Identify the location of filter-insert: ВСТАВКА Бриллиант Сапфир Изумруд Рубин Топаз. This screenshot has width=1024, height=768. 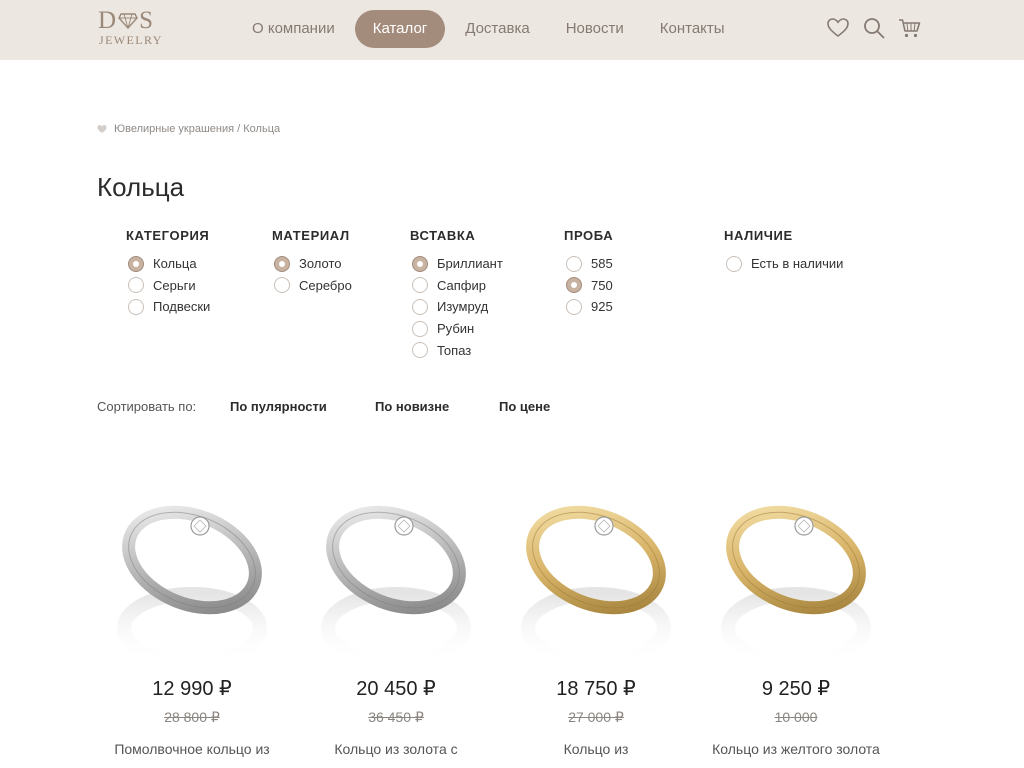
(456, 294).